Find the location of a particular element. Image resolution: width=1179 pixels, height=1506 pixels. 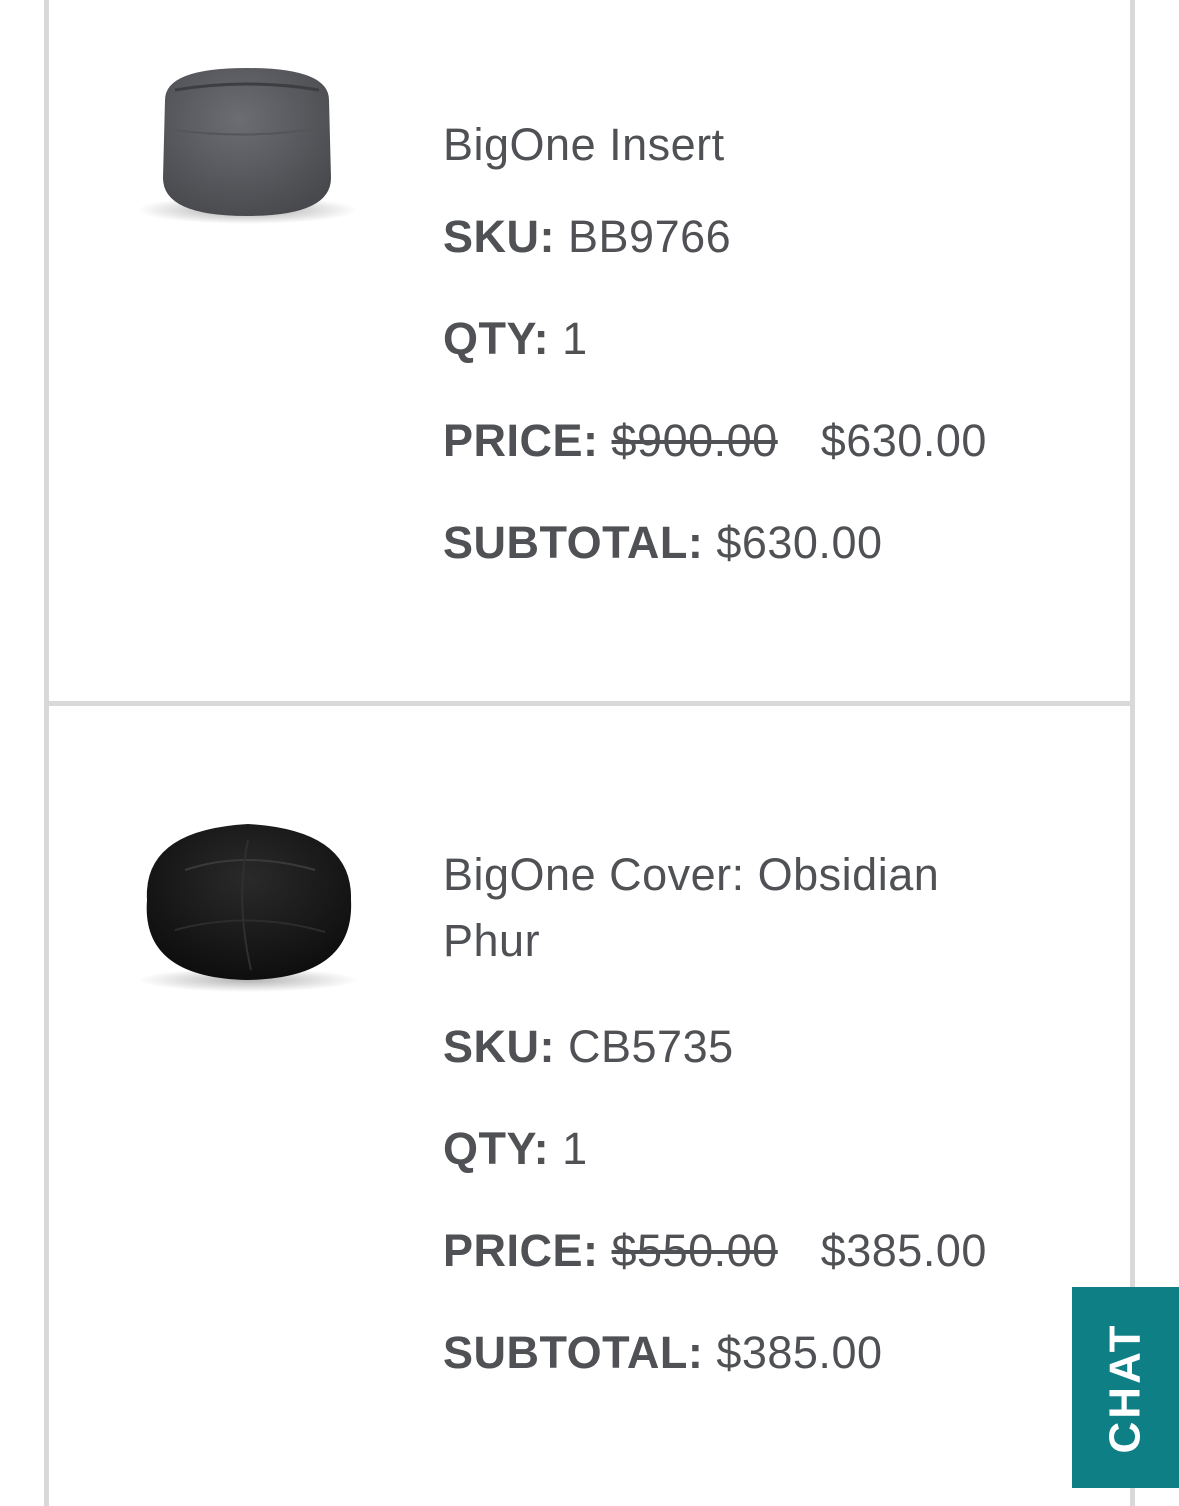

original-price: $550.00 is located at coordinates (694, 1250).